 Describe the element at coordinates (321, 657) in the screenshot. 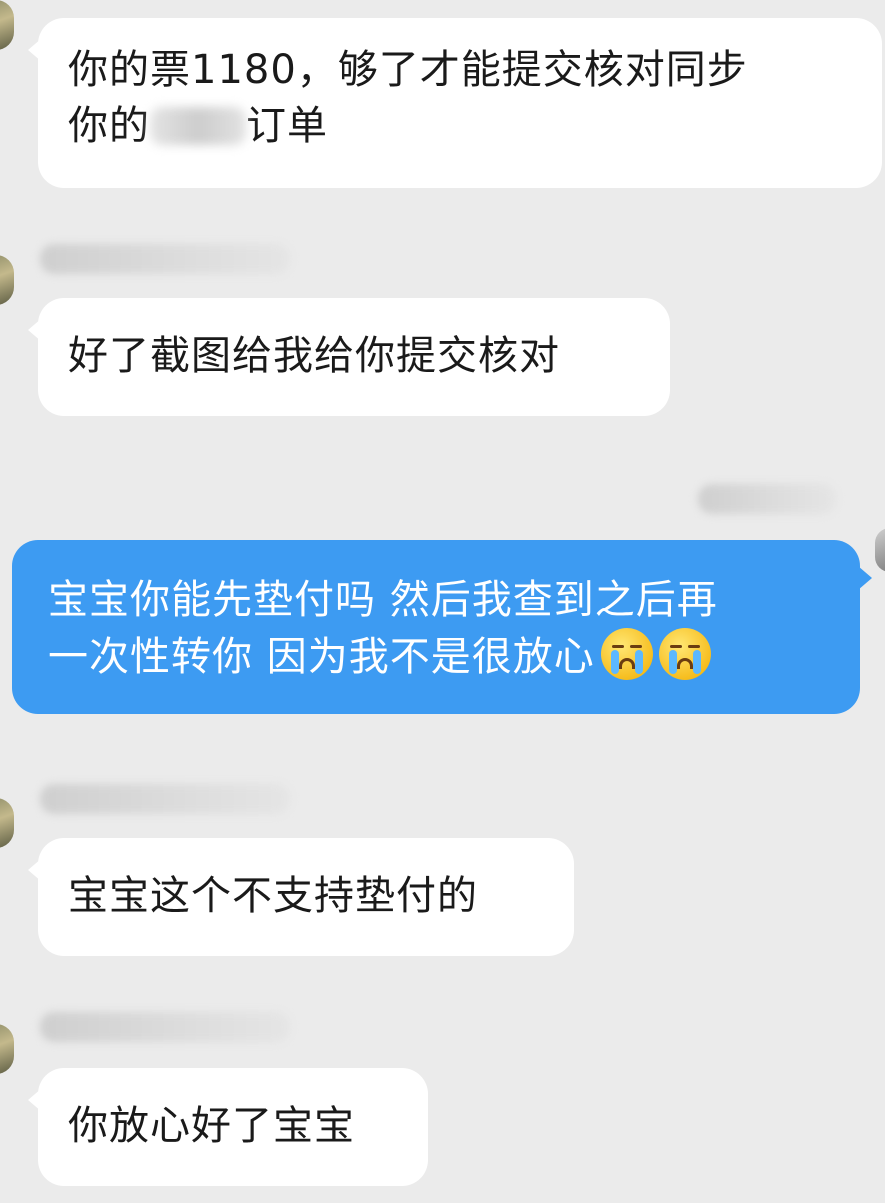

I see `message-text: 一次性转你 因为我不是很放心` at that location.